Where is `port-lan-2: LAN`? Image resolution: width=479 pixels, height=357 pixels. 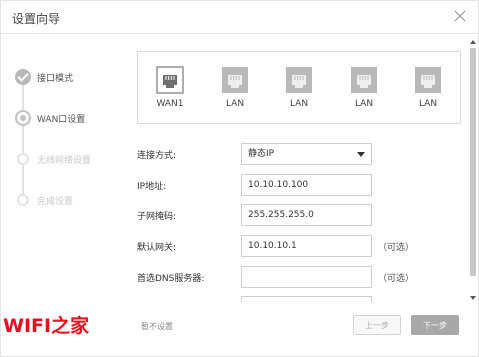 port-lan-2: LAN is located at coordinates (299, 91).